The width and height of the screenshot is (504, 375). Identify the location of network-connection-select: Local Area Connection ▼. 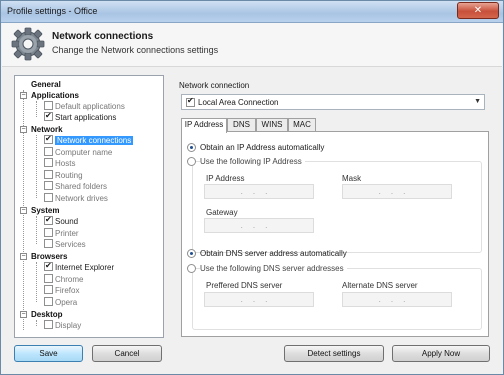
(333, 102).